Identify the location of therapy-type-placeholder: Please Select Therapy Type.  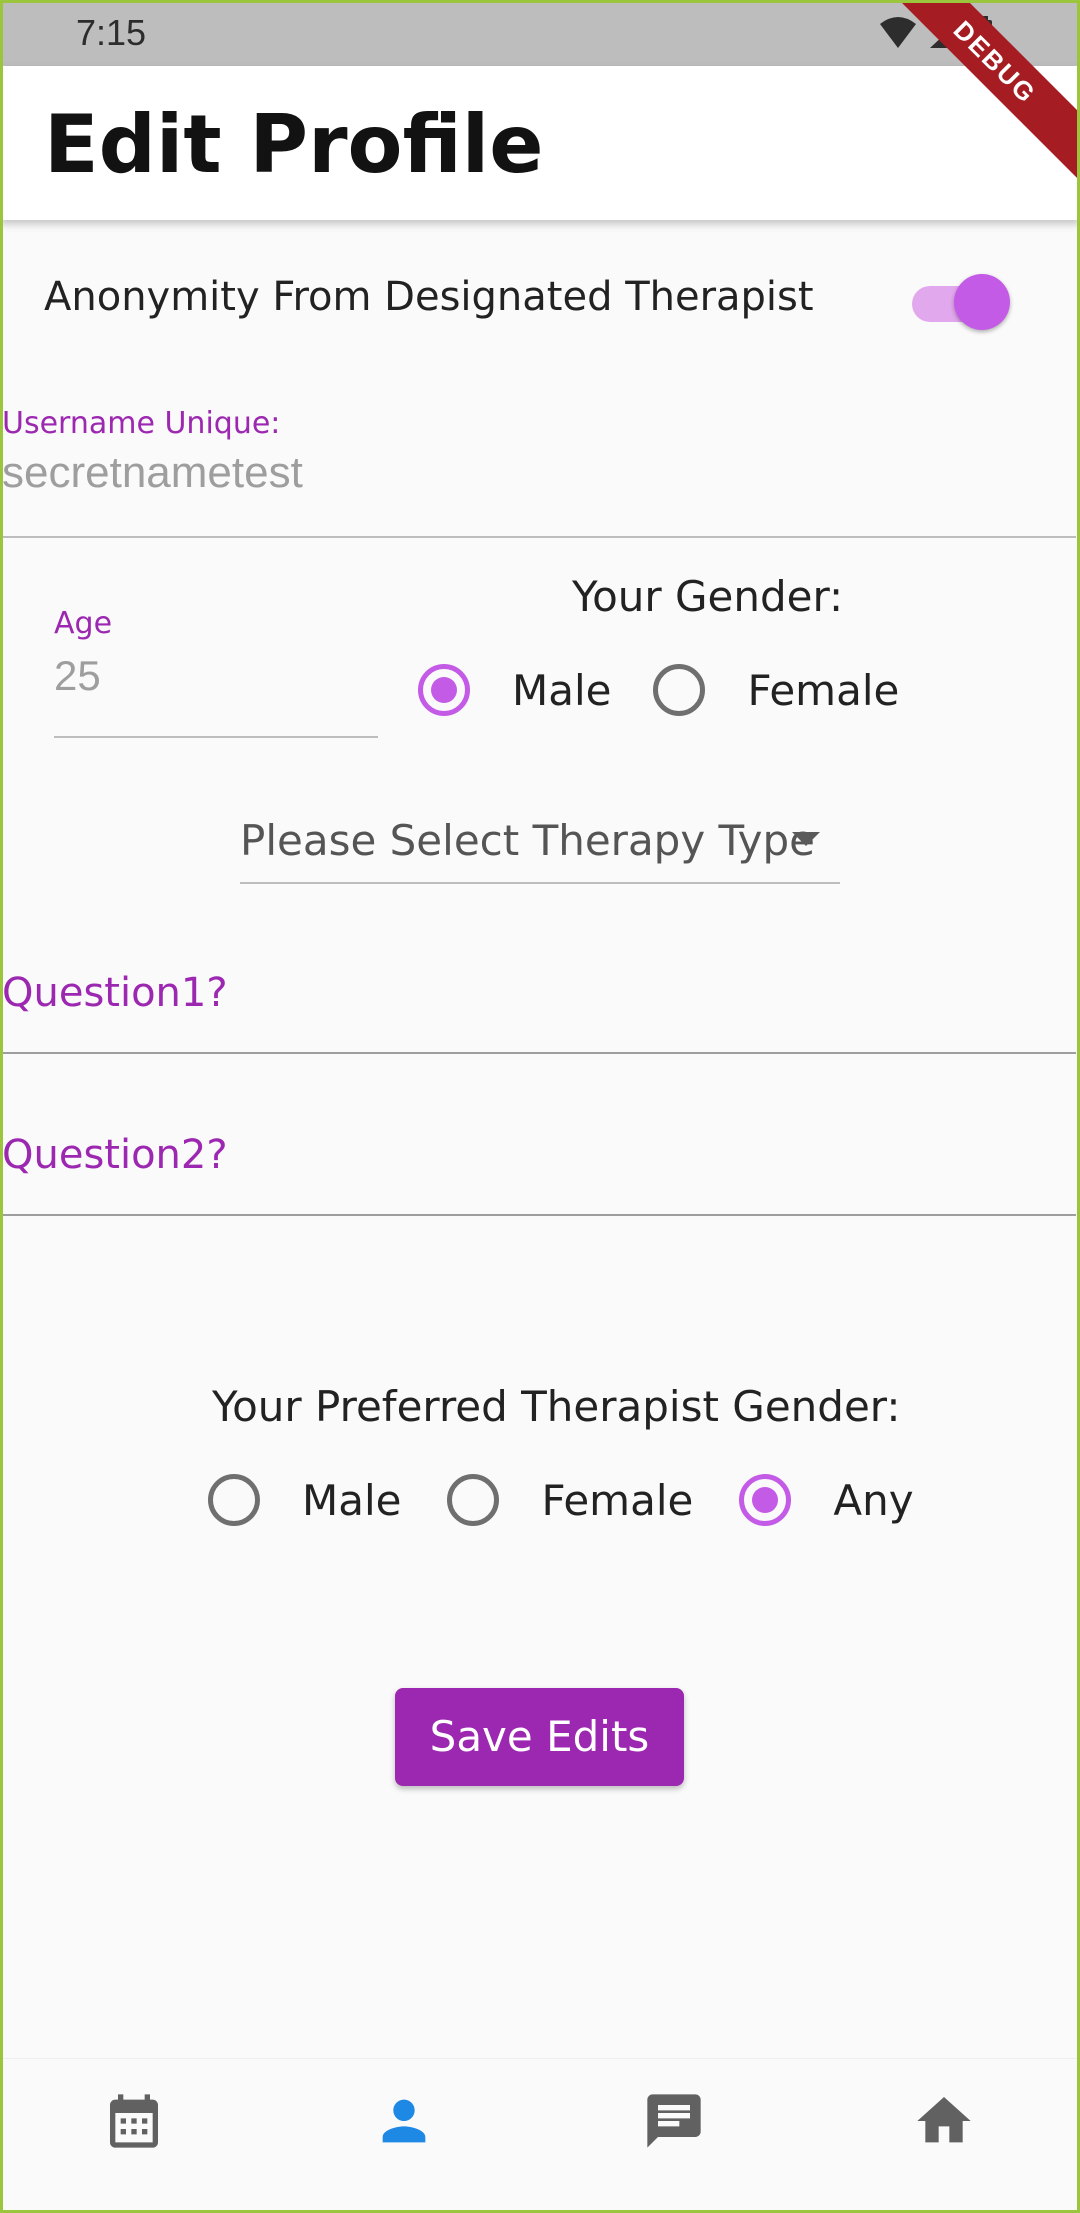
(528, 840).